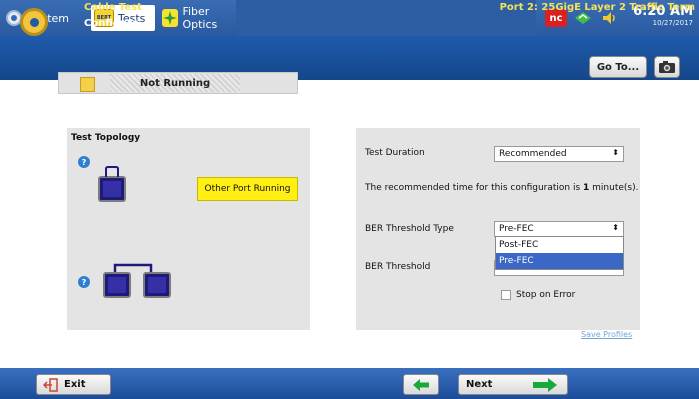 The image size is (699, 399). I want to click on taskbar-spacer, so click(386, 18).